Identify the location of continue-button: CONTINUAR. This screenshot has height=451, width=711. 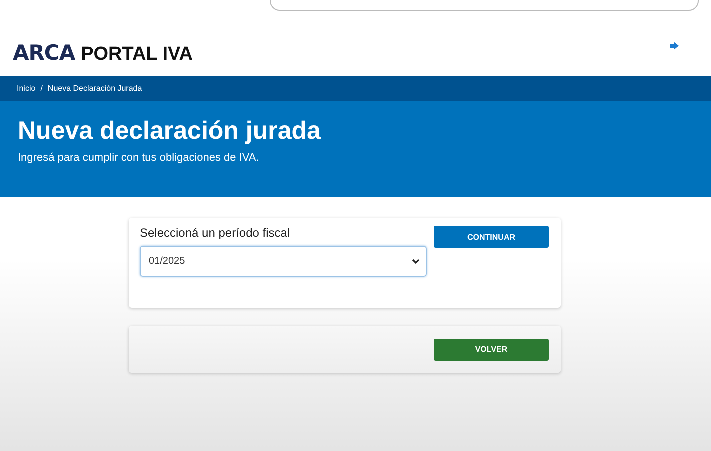
(491, 237).